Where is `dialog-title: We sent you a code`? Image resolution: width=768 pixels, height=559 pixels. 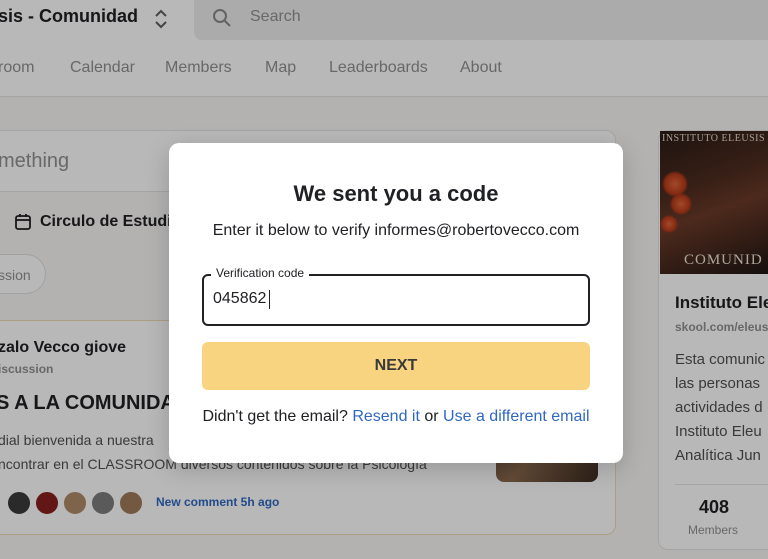 dialog-title: We sent you a code is located at coordinates (396, 193).